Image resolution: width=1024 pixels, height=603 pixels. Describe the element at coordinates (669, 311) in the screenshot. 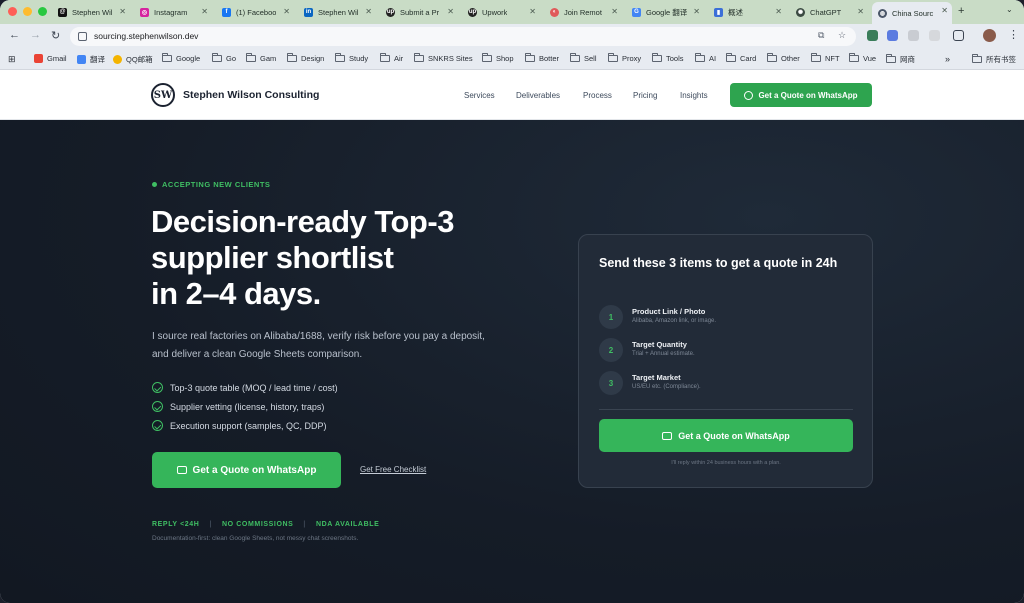

I see `step-label: Product Link / Photo` at that location.